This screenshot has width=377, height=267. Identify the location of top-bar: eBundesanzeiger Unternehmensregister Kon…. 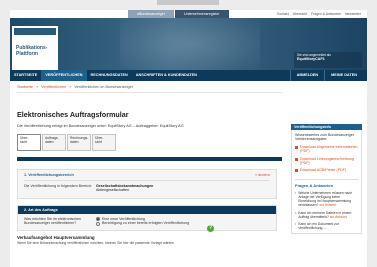
(188, 14).